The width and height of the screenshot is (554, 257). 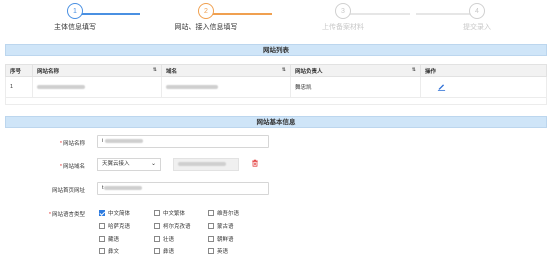 What do you see at coordinates (75, 27) in the screenshot?
I see `step-label: 主体信息填写` at bounding box center [75, 27].